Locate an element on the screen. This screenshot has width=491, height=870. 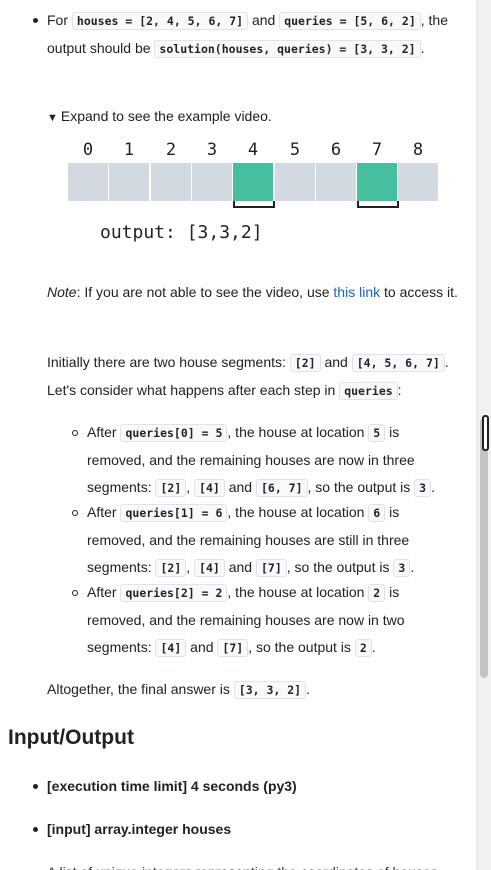
solution-code: solution(houses, queries) = [3, 3, 2] is located at coordinates (287, 49).